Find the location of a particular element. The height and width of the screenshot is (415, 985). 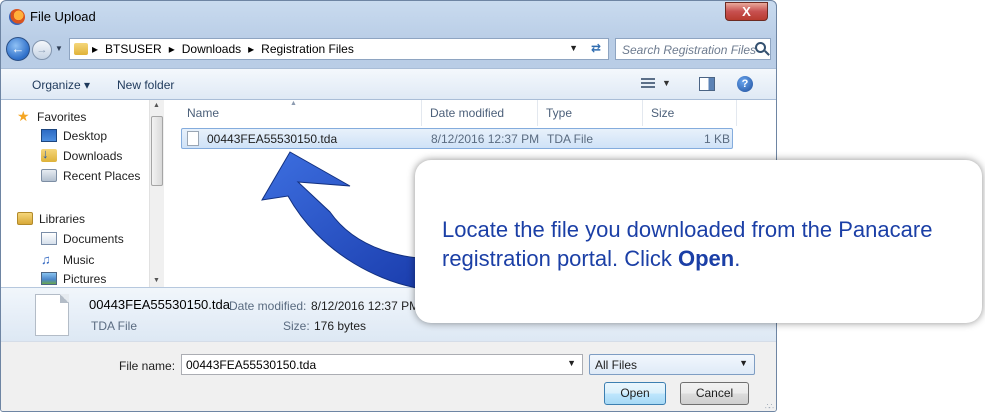

documents-icon is located at coordinates (49, 238).